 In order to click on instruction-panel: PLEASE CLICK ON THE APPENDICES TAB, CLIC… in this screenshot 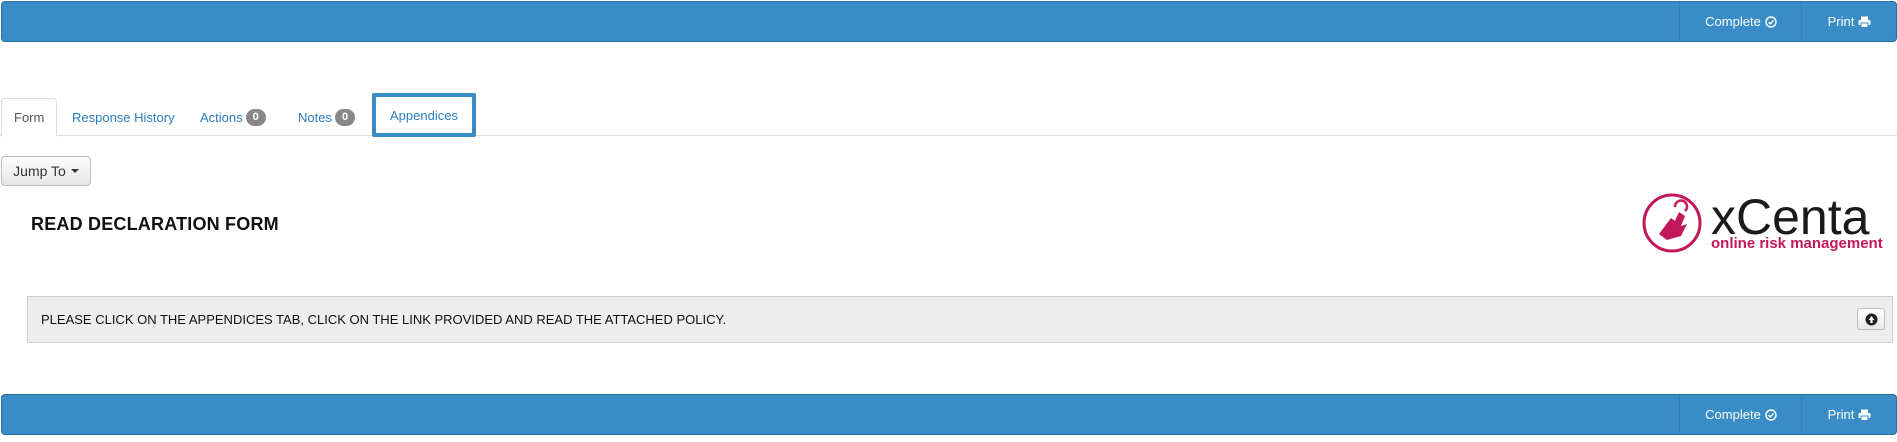, I will do `click(960, 319)`.